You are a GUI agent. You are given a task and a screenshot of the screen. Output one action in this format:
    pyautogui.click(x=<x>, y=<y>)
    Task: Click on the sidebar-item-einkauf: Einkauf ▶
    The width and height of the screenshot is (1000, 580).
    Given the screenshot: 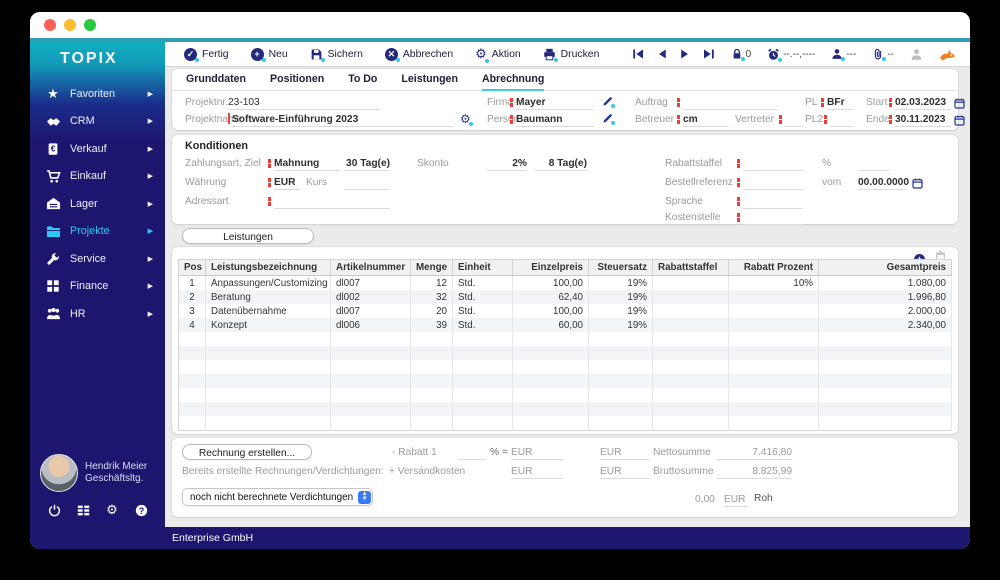 What is the action you would take?
    pyautogui.click(x=97, y=177)
    